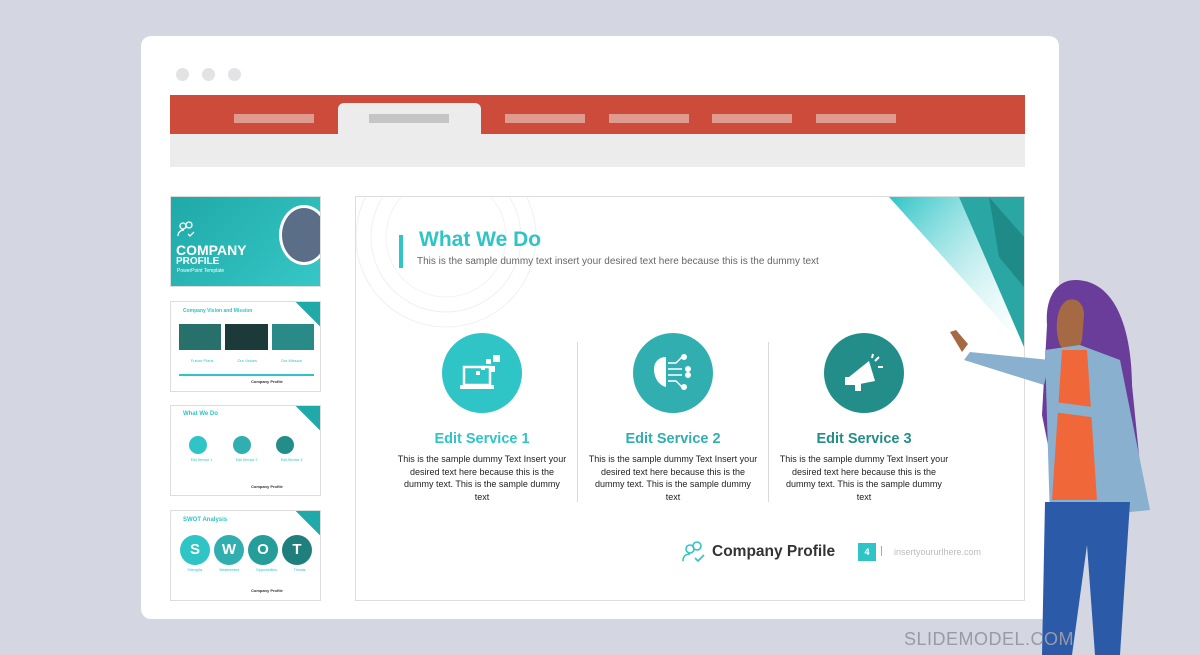 Image resolution: width=1200 pixels, height=655 pixels. I want to click on thumbnail-slide-1: COMPANY PROFILE PowerPoint Template, so click(245, 241).